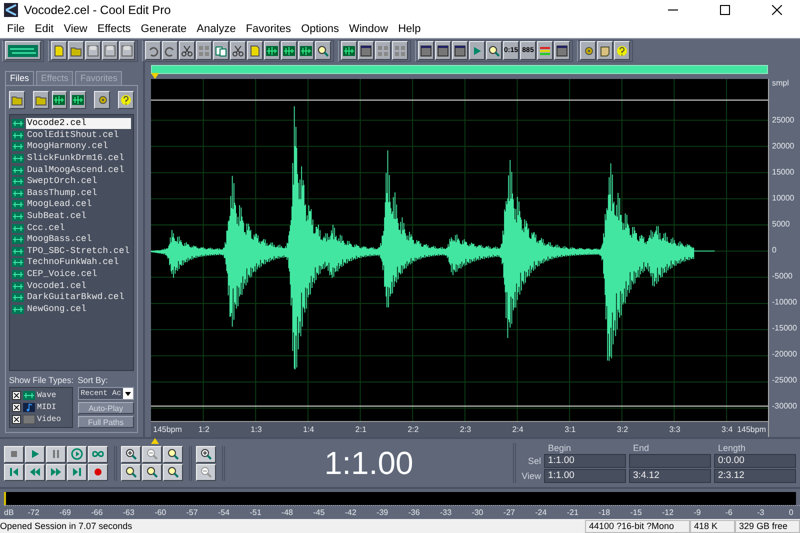 This screenshot has width=800, height=533. I want to click on menu-item: Effects, so click(114, 29).